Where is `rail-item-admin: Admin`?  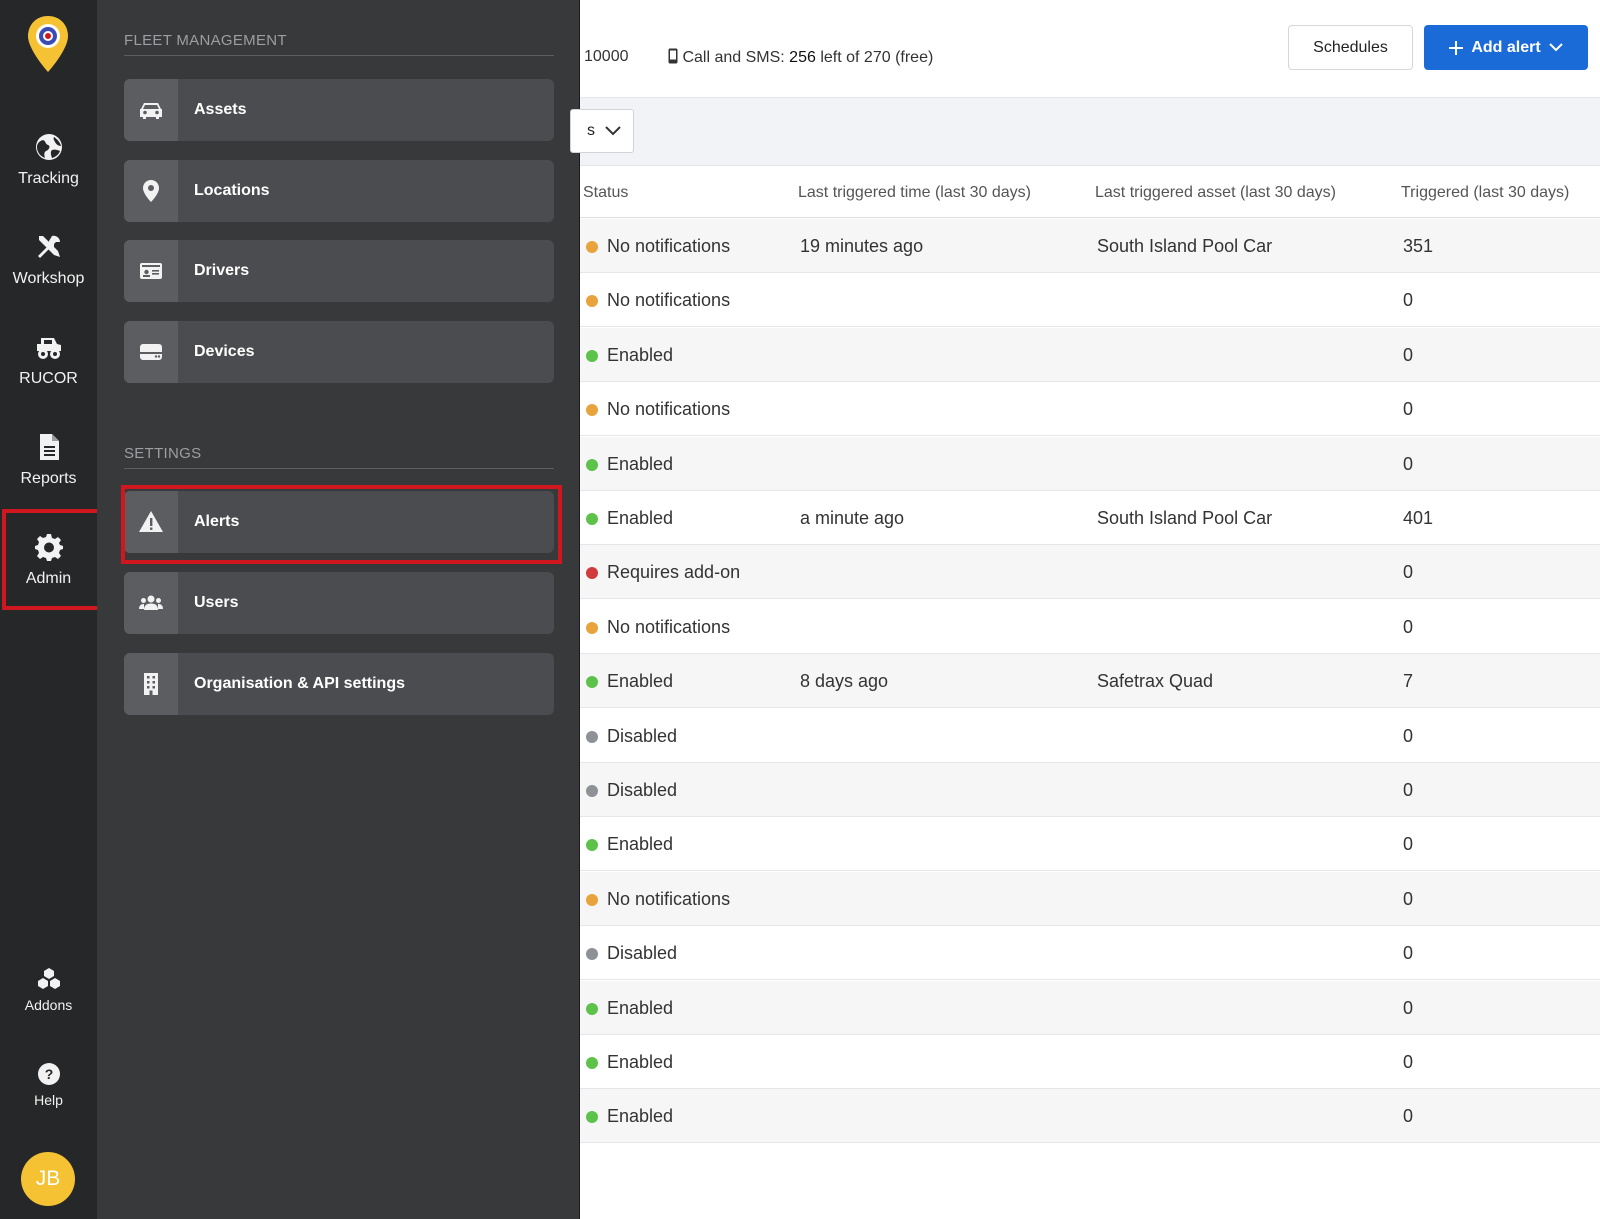
rail-item-admin: Admin is located at coordinates (48, 560).